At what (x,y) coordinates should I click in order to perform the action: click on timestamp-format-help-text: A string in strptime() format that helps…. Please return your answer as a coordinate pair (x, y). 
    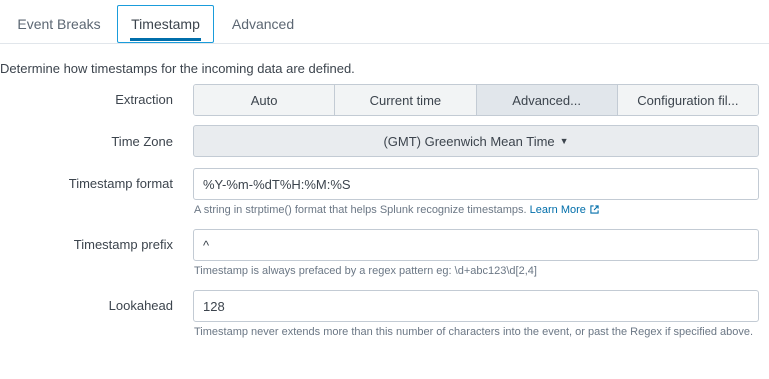
    Looking at the image, I should click on (360, 210).